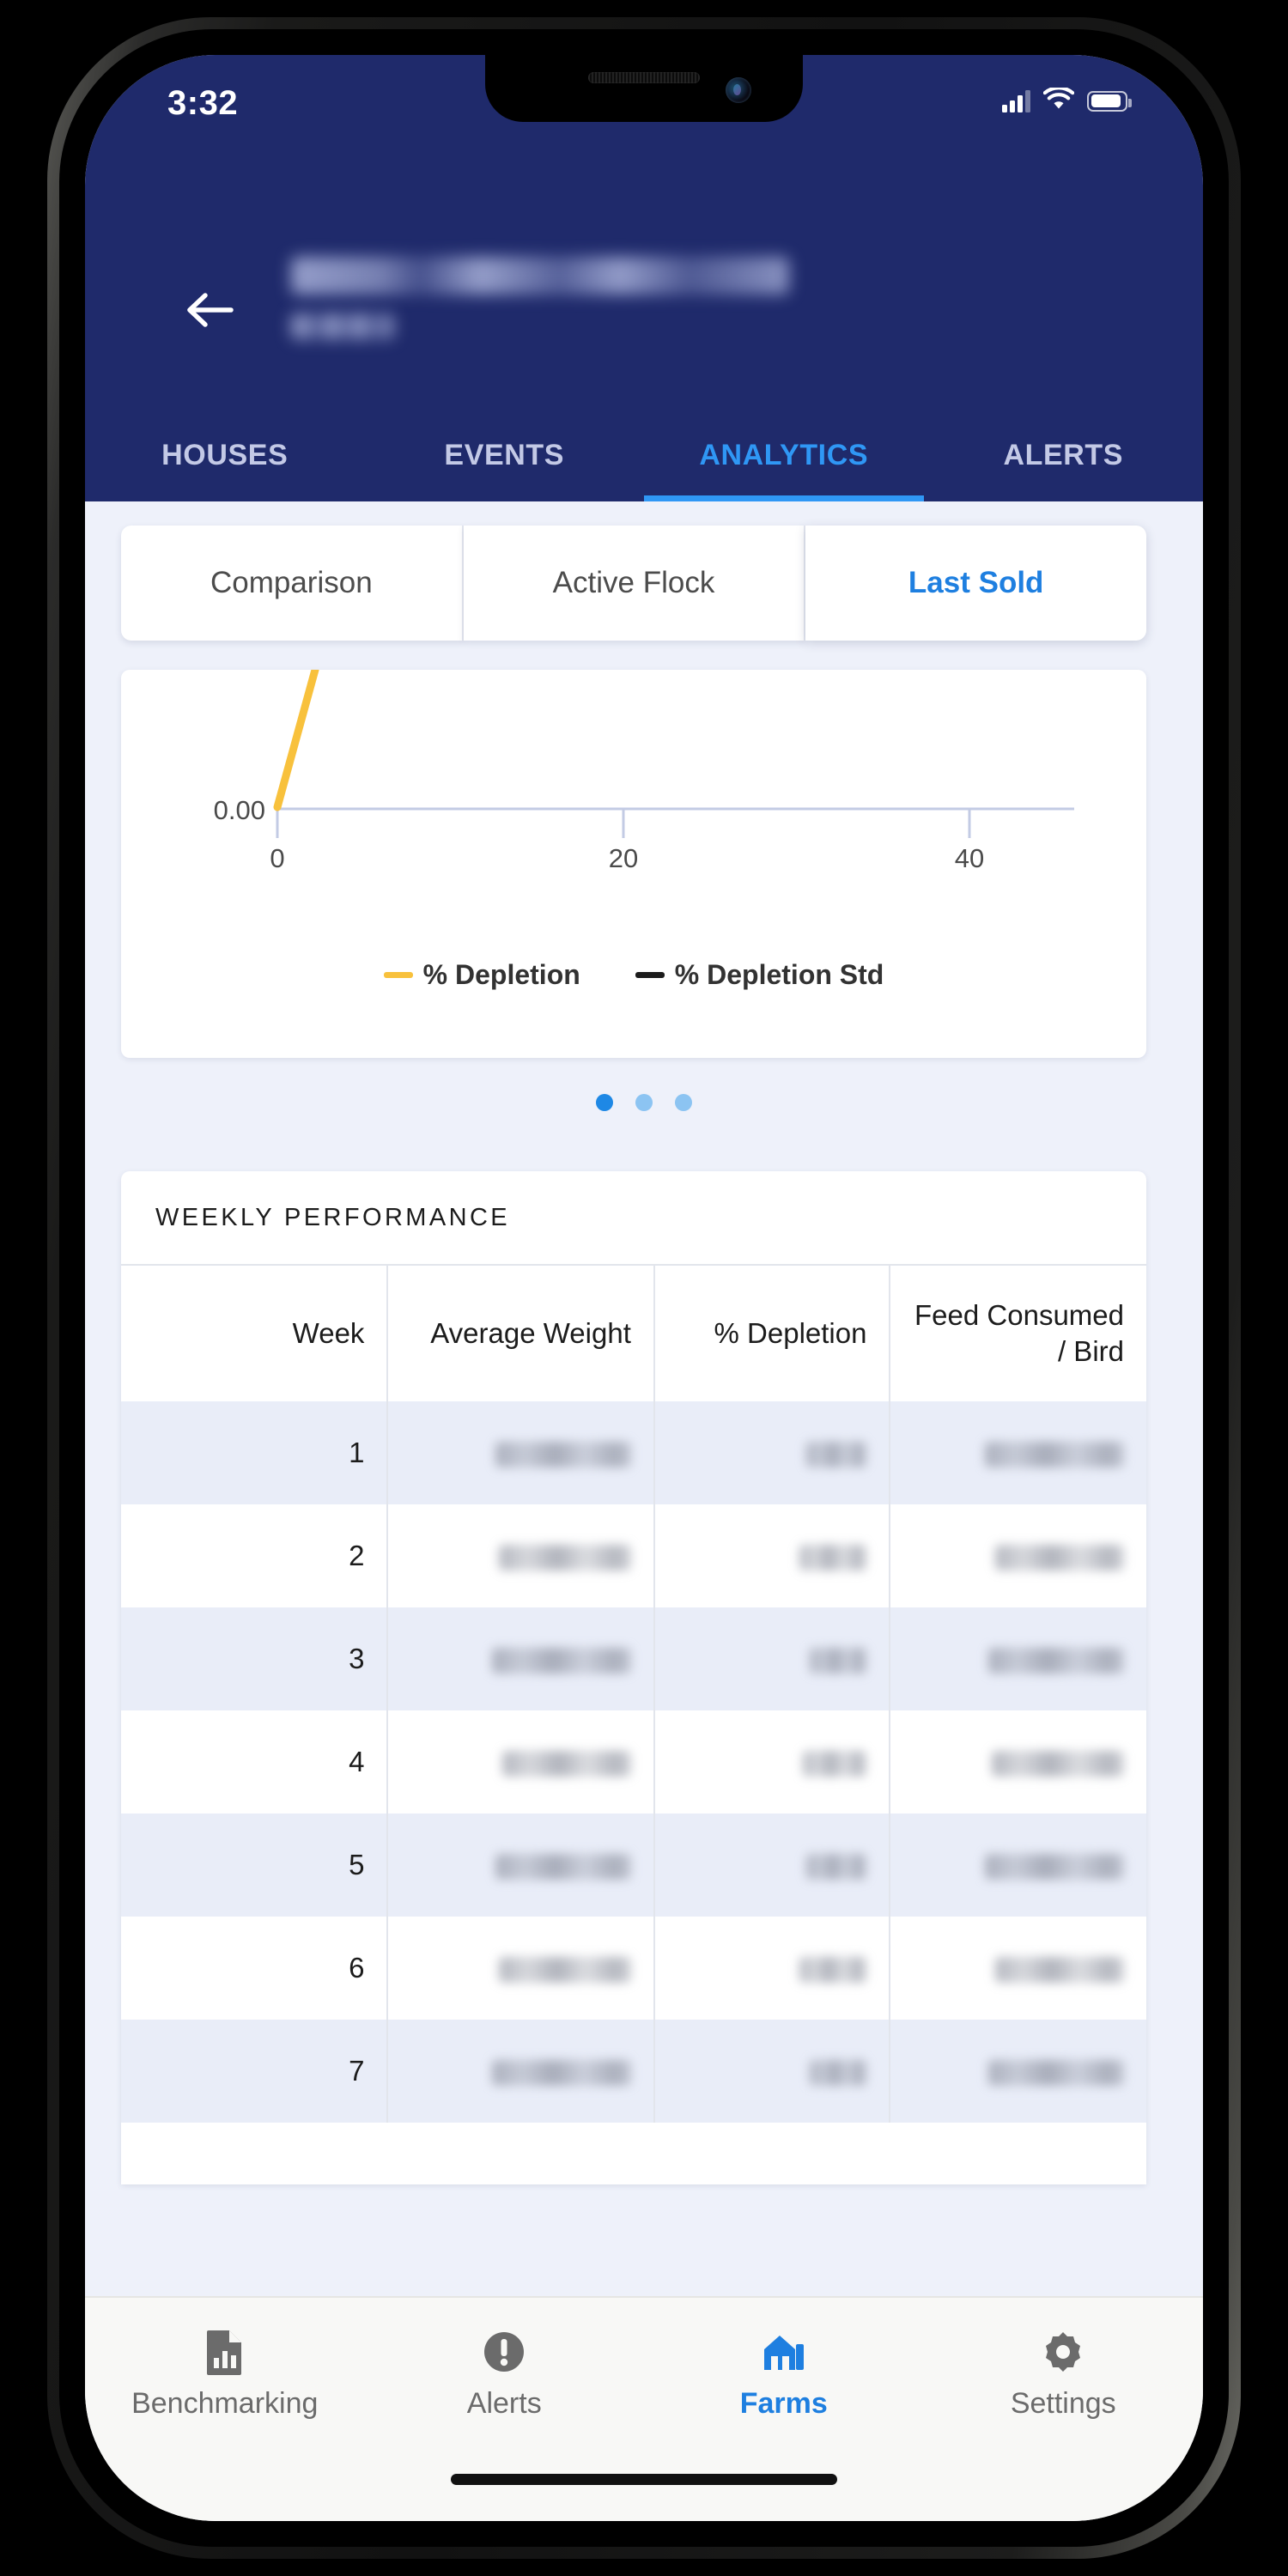 The image size is (1288, 2576). I want to click on legend-label-depletion: % Depletion, so click(501, 974).